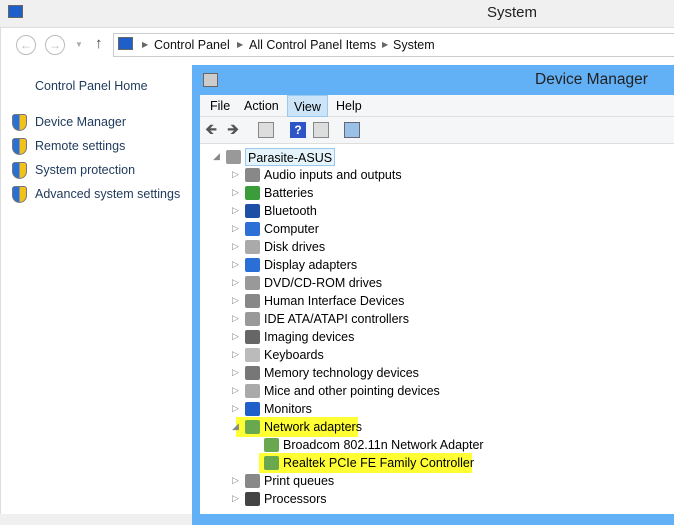  I want to click on device-manager-title: Device Manager, so click(591, 79).